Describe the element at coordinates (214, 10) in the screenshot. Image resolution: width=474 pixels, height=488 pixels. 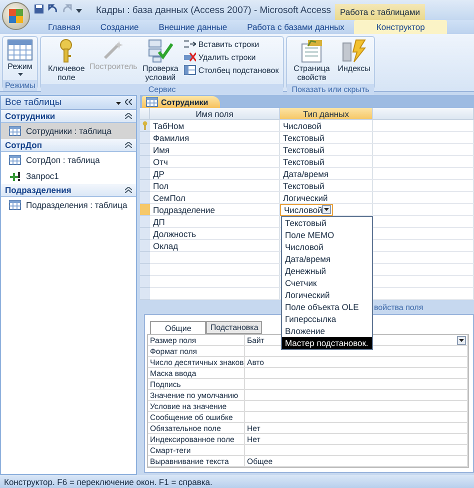
I see `window-title: Кадры : база данных (Access 2007) - Microsoft Access` at that location.